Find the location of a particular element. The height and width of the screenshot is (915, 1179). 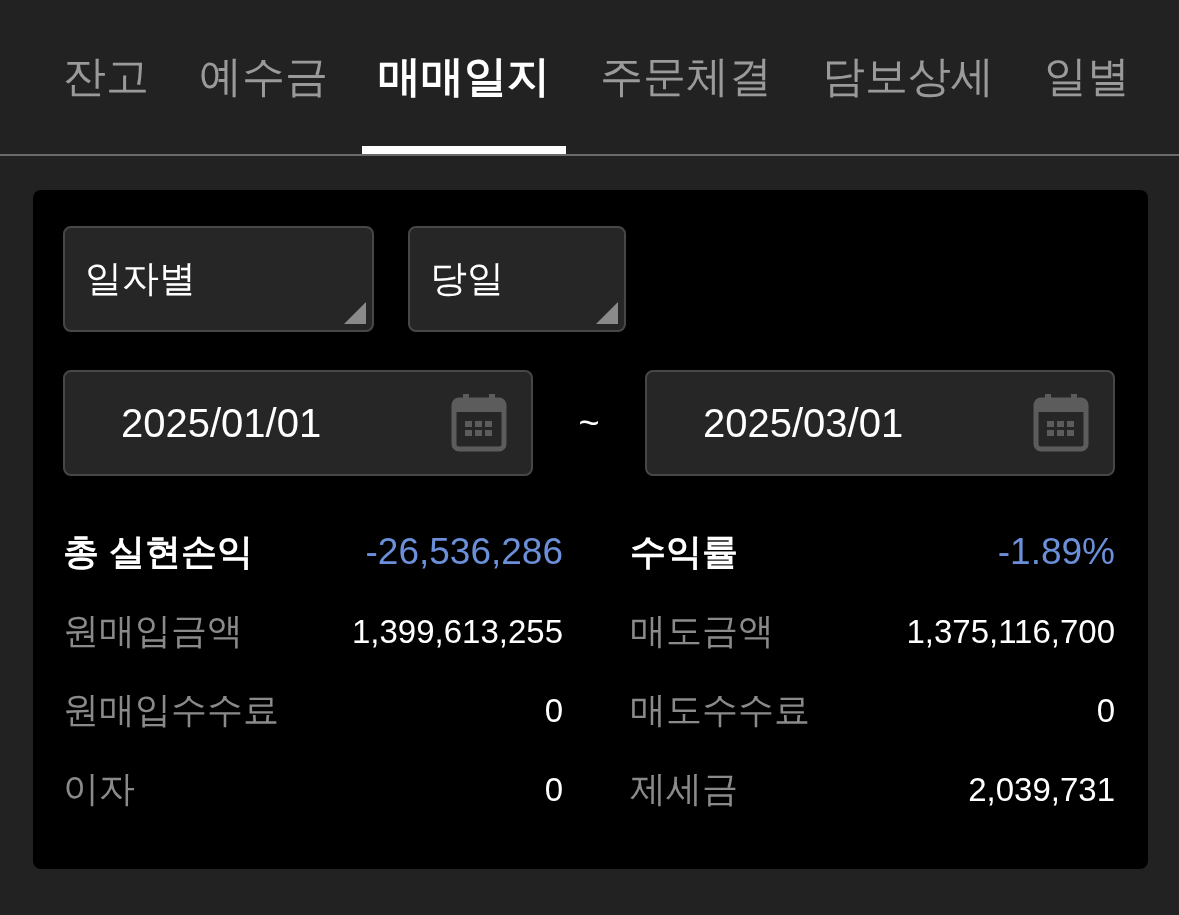

tab: 예수금 is located at coordinates (263, 77).